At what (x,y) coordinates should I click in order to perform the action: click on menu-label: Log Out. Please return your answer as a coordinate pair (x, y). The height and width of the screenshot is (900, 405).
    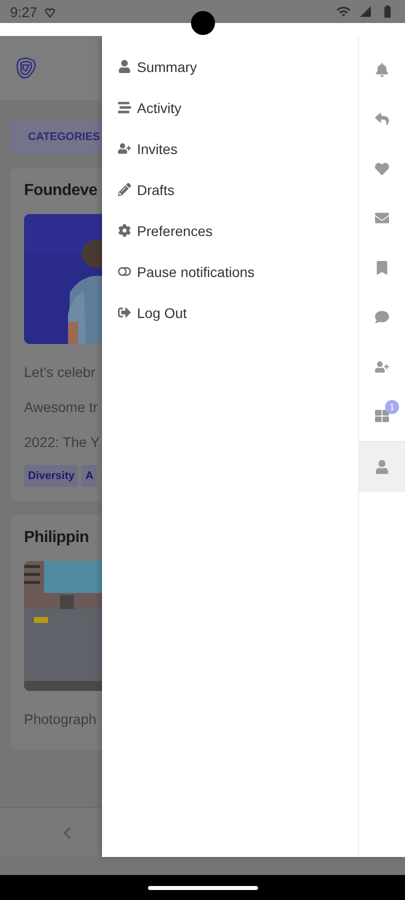
    Looking at the image, I should click on (162, 312).